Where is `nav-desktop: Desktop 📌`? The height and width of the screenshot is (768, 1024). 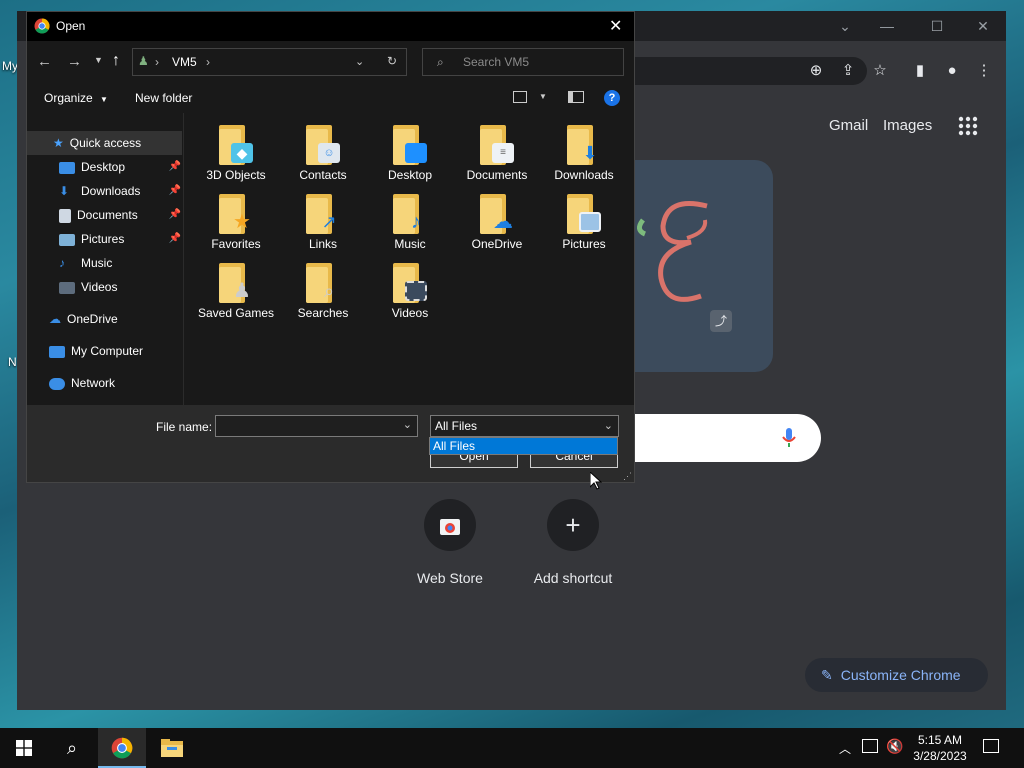
nav-desktop: Desktop 📌 is located at coordinates (120, 167).